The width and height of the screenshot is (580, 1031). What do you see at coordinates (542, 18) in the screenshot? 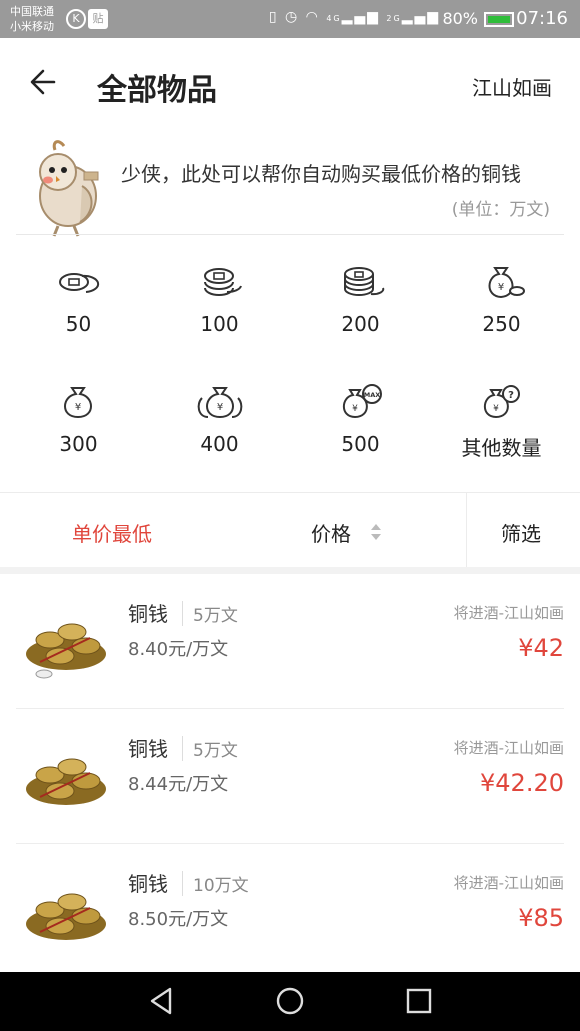
I see `clock: 07:16` at bounding box center [542, 18].